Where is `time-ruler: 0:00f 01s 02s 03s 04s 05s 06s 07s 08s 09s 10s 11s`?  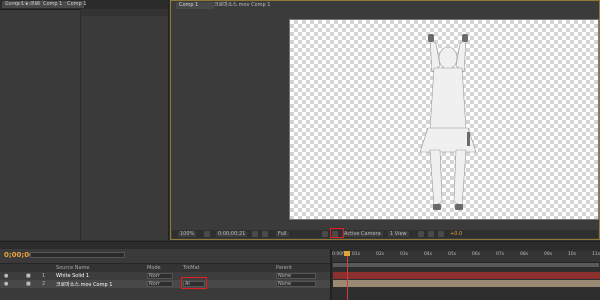 time-ruler: 0:00f 01s 02s 03s 04s 05s 06s 07s 08s 09s 10s 11s is located at coordinates (466, 257).